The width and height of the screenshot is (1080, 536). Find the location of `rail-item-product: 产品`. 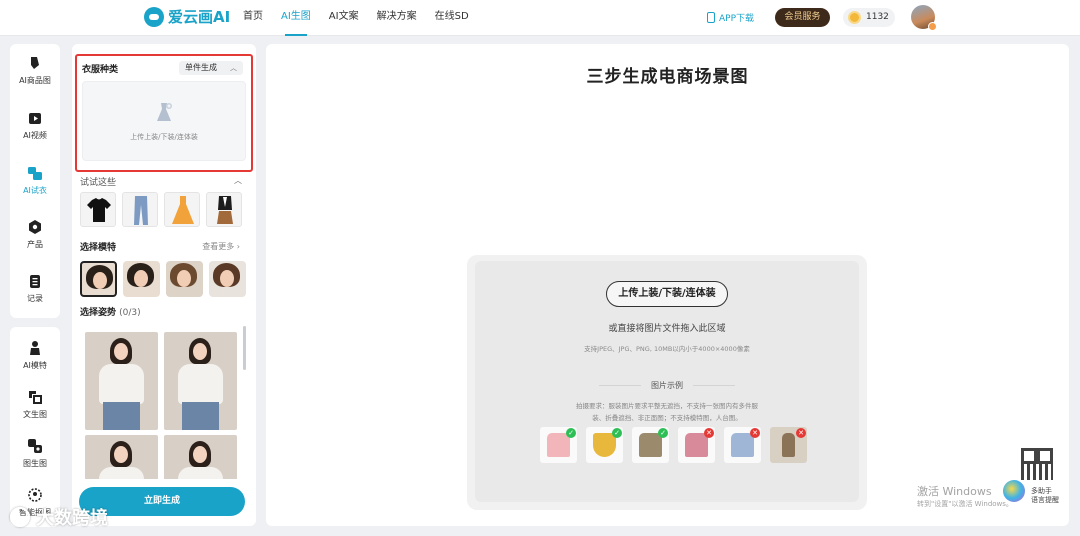

rail-item-product: 产品 is located at coordinates (35, 234).